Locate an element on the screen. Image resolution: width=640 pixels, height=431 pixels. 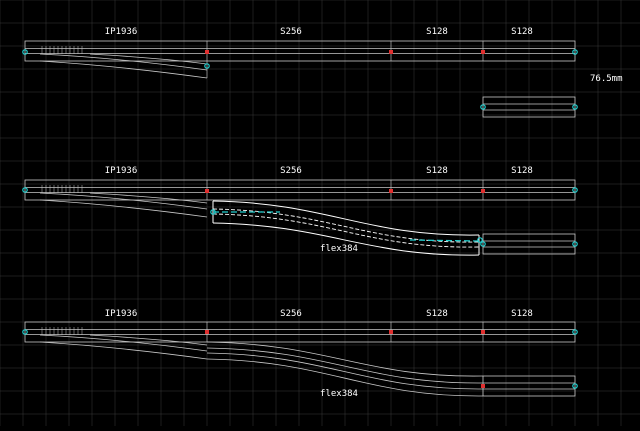
endpoint-marker is located at coordinates (480, 240).